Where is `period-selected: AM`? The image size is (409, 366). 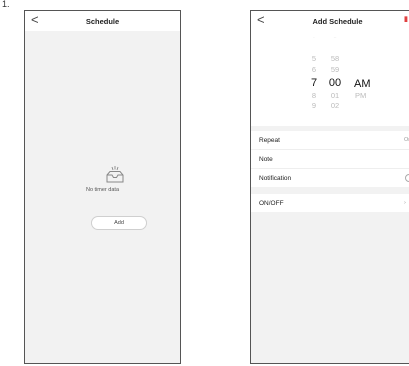 period-selected: AM is located at coordinates (362, 84).